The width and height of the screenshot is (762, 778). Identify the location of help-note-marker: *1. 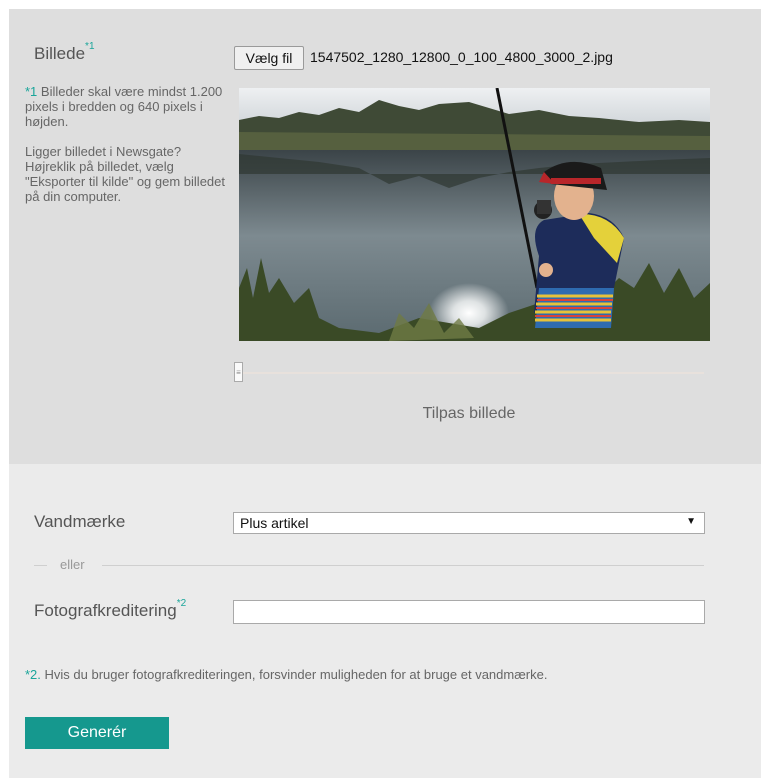
(31, 91).